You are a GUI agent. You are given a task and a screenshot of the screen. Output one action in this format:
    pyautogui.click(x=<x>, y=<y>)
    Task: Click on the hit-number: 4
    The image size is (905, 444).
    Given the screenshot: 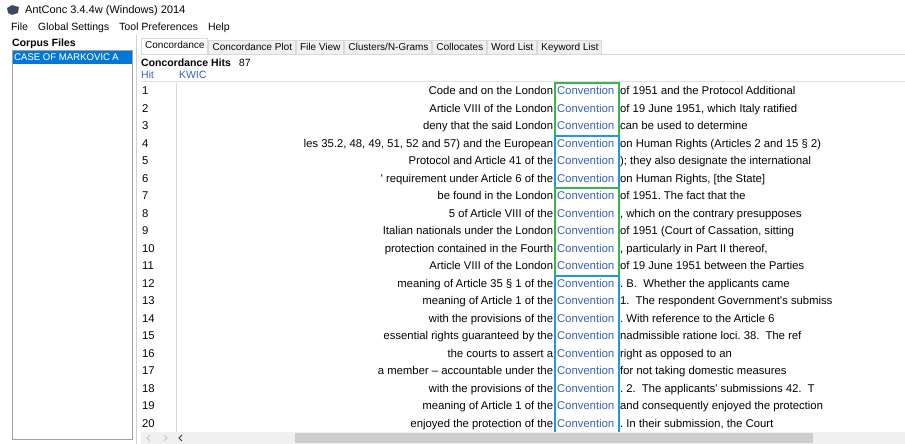 What is the action you would take?
    pyautogui.click(x=145, y=144)
    